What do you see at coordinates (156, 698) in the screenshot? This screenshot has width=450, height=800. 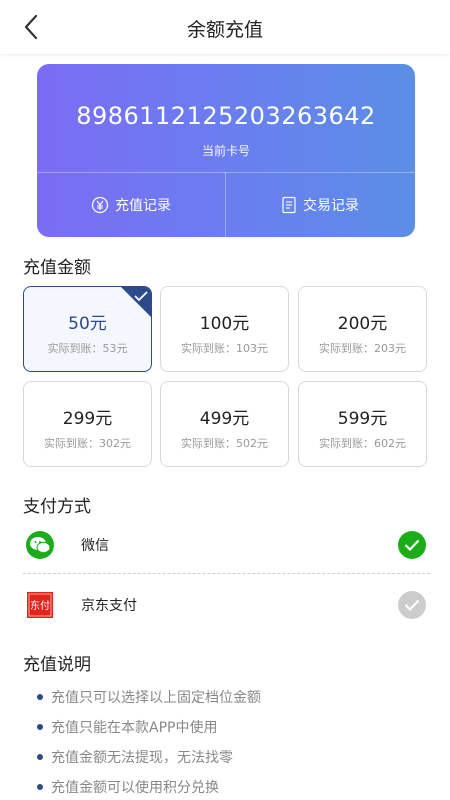 I see `instruction-text: 充值只可以选择以上固定档位金额` at bounding box center [156, 698].